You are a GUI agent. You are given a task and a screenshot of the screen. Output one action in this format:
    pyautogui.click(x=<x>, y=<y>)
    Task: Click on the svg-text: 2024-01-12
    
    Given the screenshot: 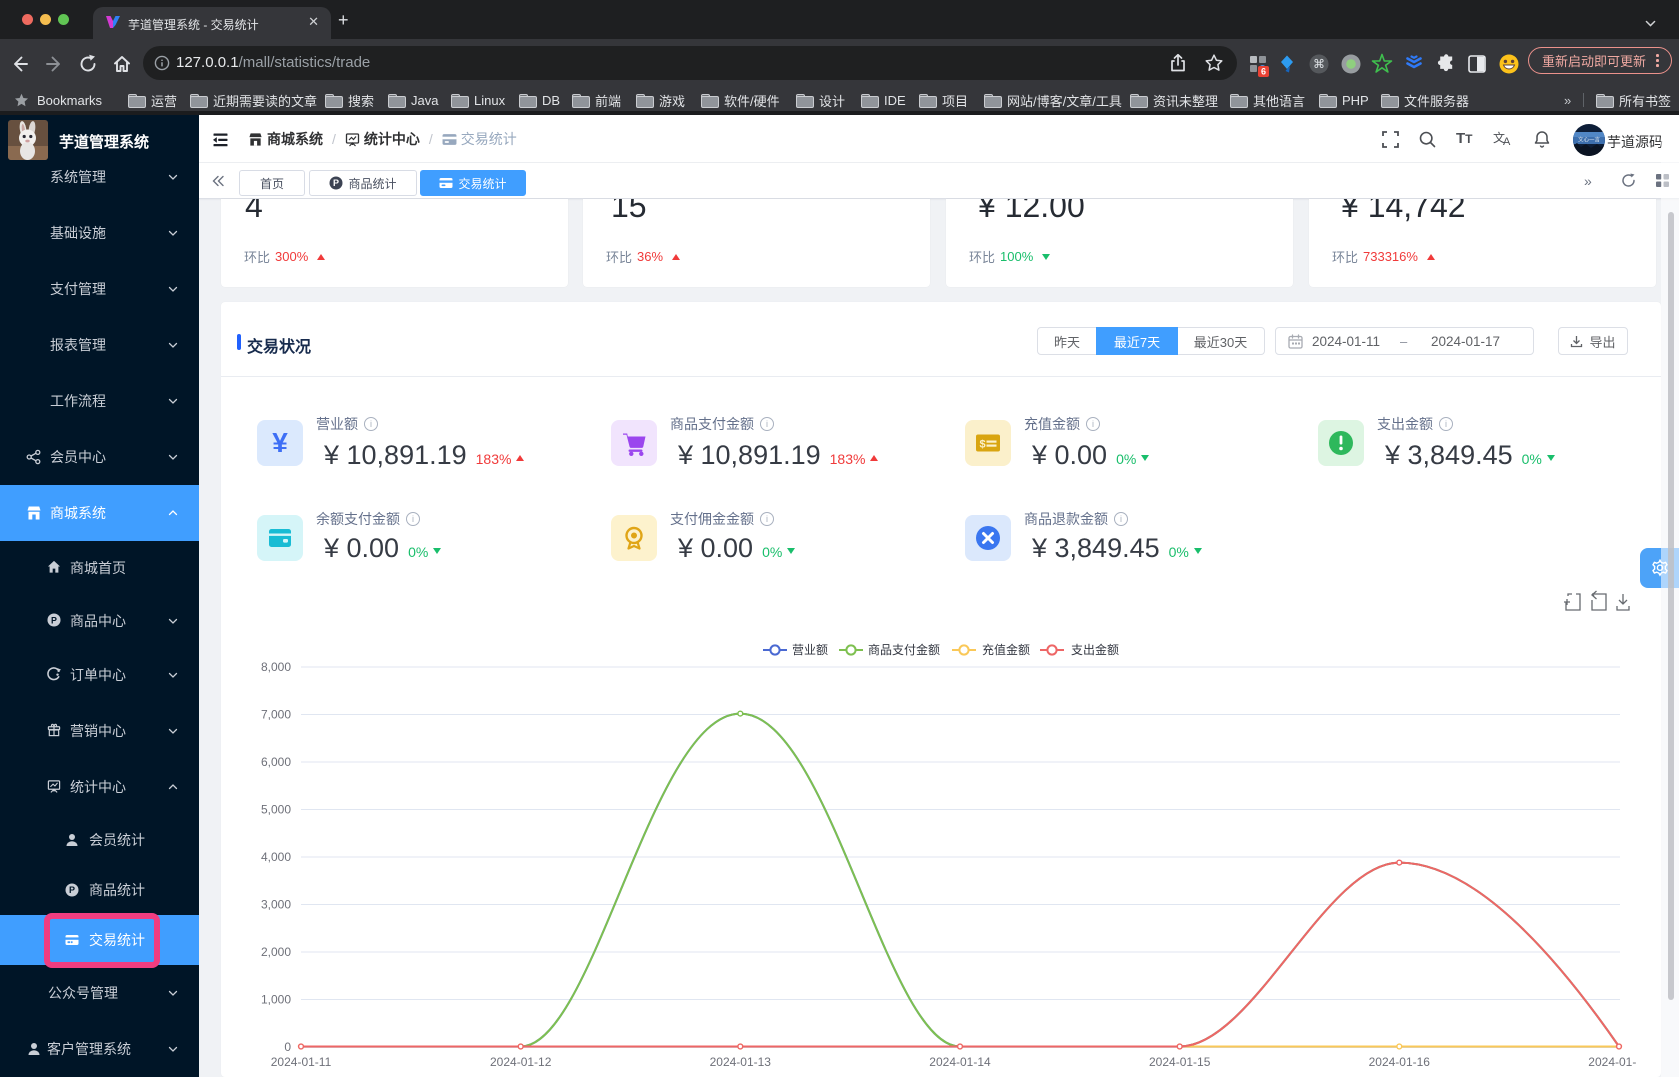 What is the action you would take?
    pyautogui.click(x=521, y=1062)
    